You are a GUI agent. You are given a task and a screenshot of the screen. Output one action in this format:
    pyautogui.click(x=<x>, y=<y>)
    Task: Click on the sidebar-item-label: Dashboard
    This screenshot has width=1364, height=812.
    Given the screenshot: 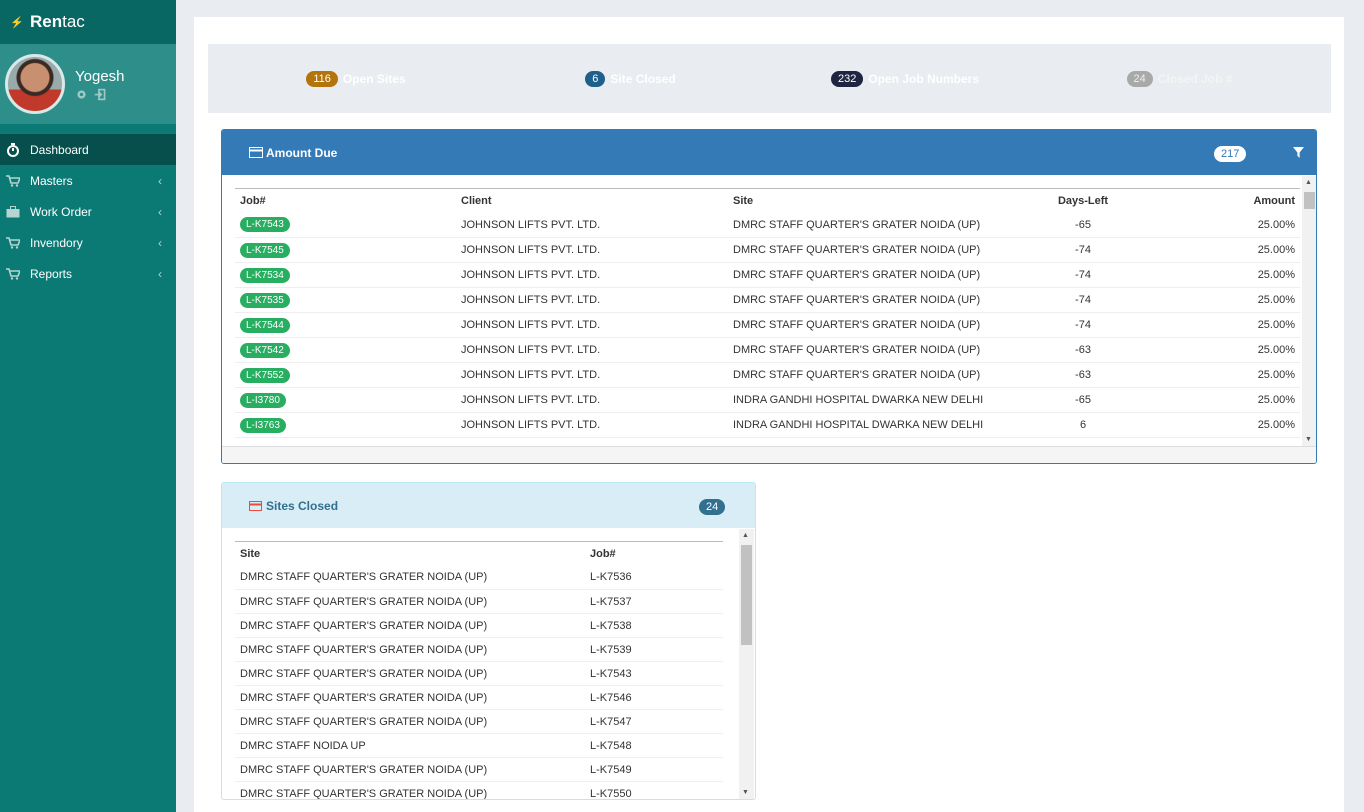 What is the action you would take?
    pyautogui.click(x=59, y=149)
    